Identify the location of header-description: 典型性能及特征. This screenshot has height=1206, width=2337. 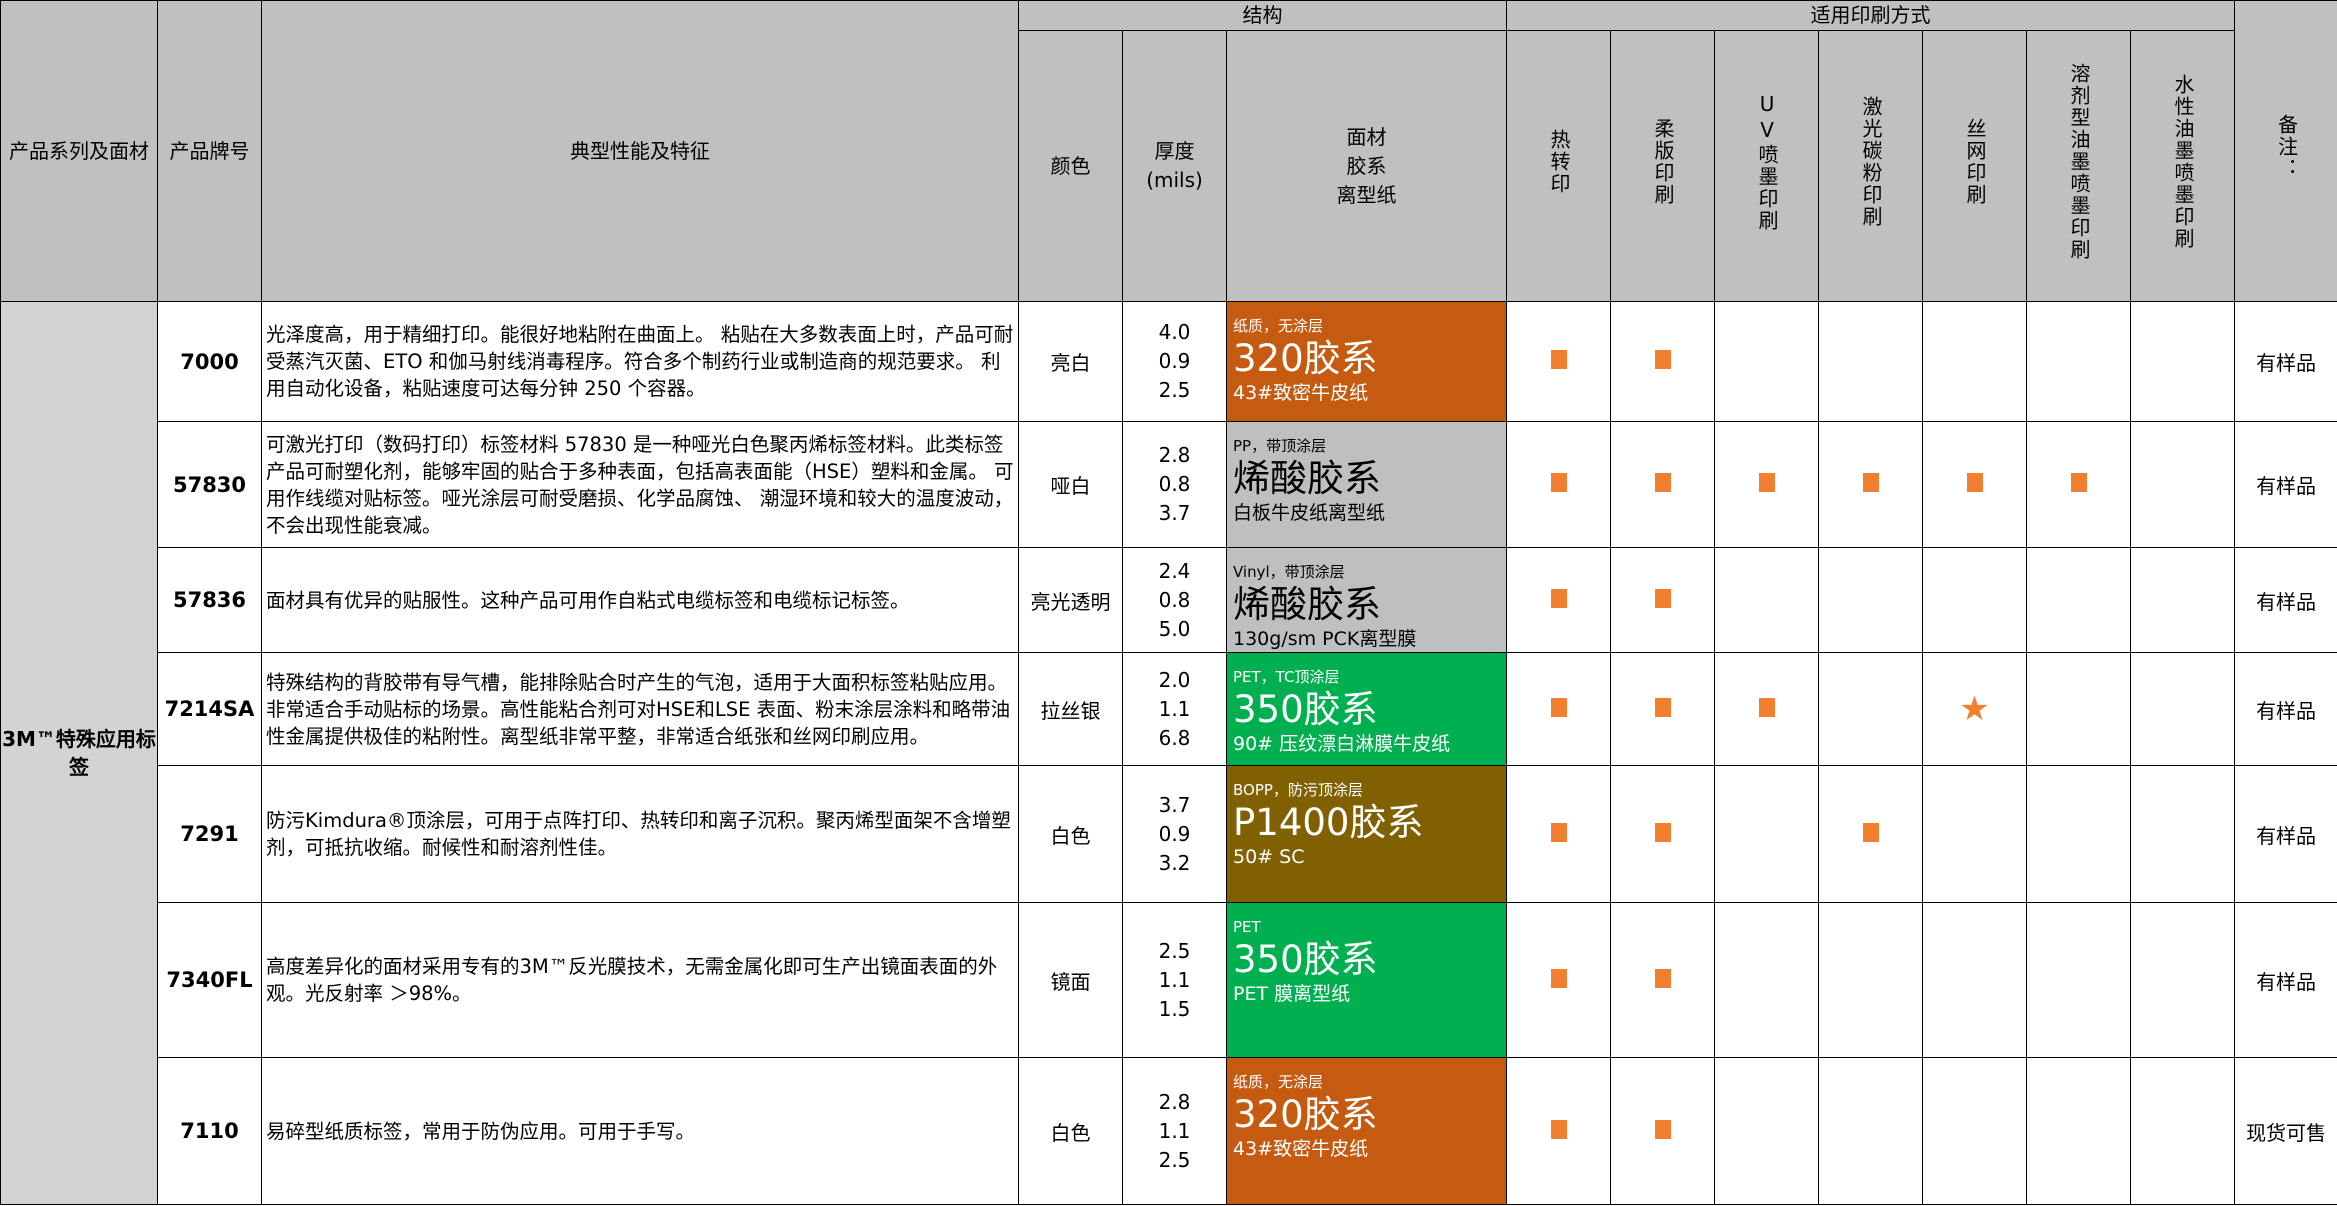
(640, 151).